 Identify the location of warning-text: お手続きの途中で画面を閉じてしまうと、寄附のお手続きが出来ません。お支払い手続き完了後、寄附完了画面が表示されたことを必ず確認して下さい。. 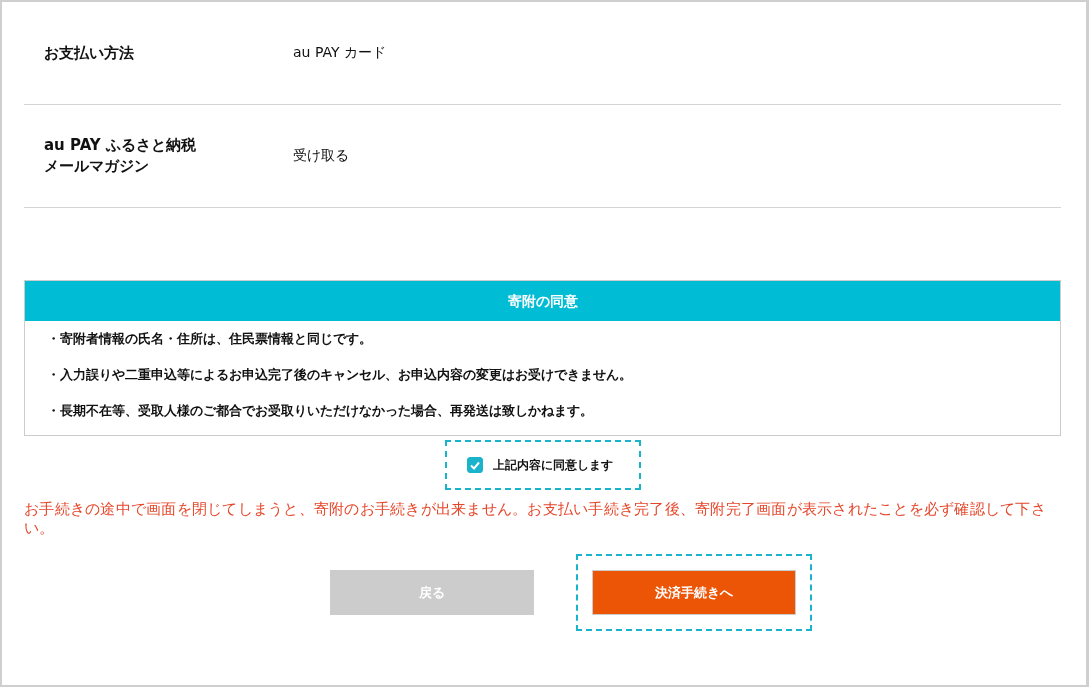
(535, 519).